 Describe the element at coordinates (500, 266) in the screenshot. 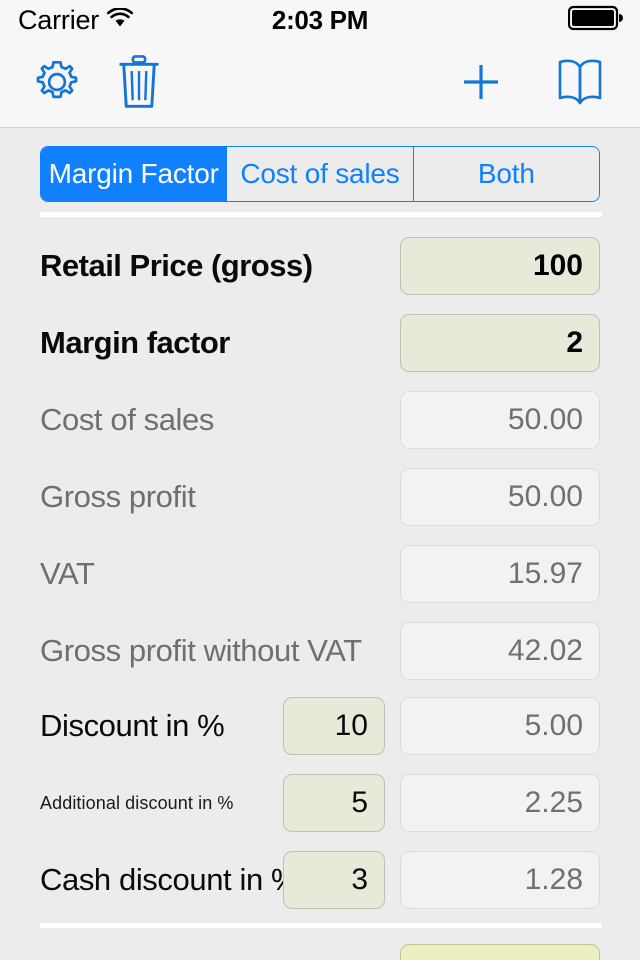

I see `input-retail-price: 100` at that location.